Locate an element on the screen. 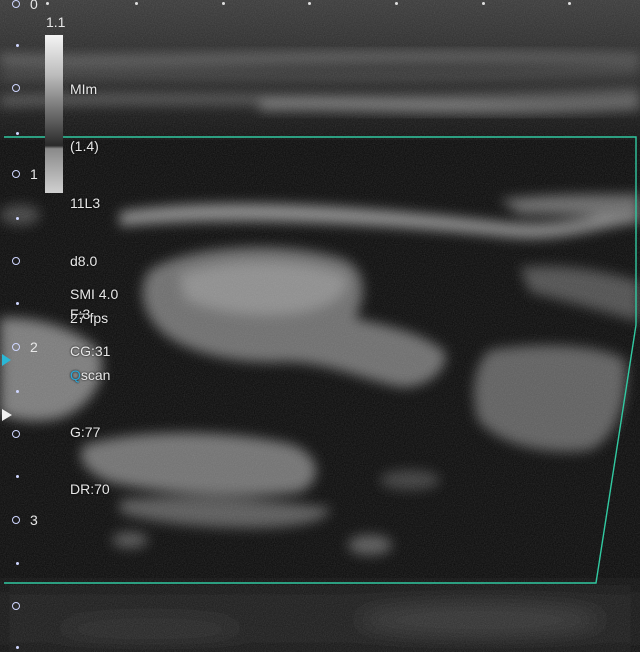 The width and height of the screenshot is (640, 652). focus-position-icon is located at coordinates (7, 415).